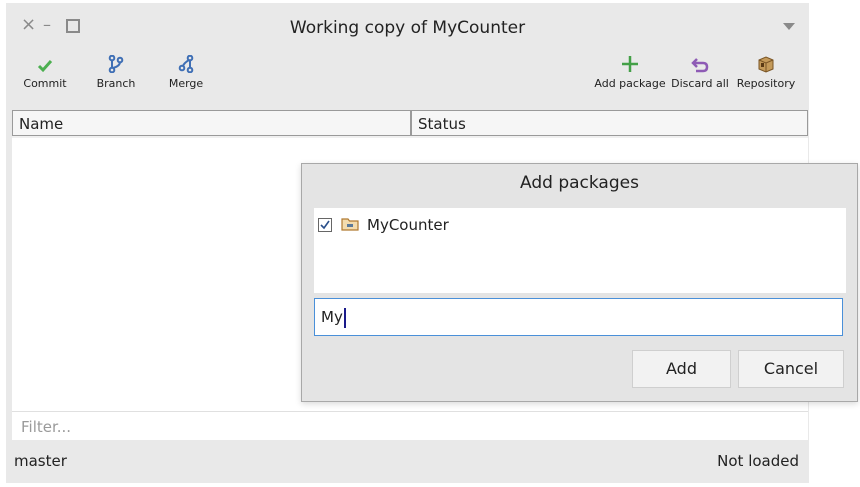 This screenshot has height=487, width=860. Describe the element at coordinates (332, 317) in the screenshot. I see `package-filter-value: My` at that location.